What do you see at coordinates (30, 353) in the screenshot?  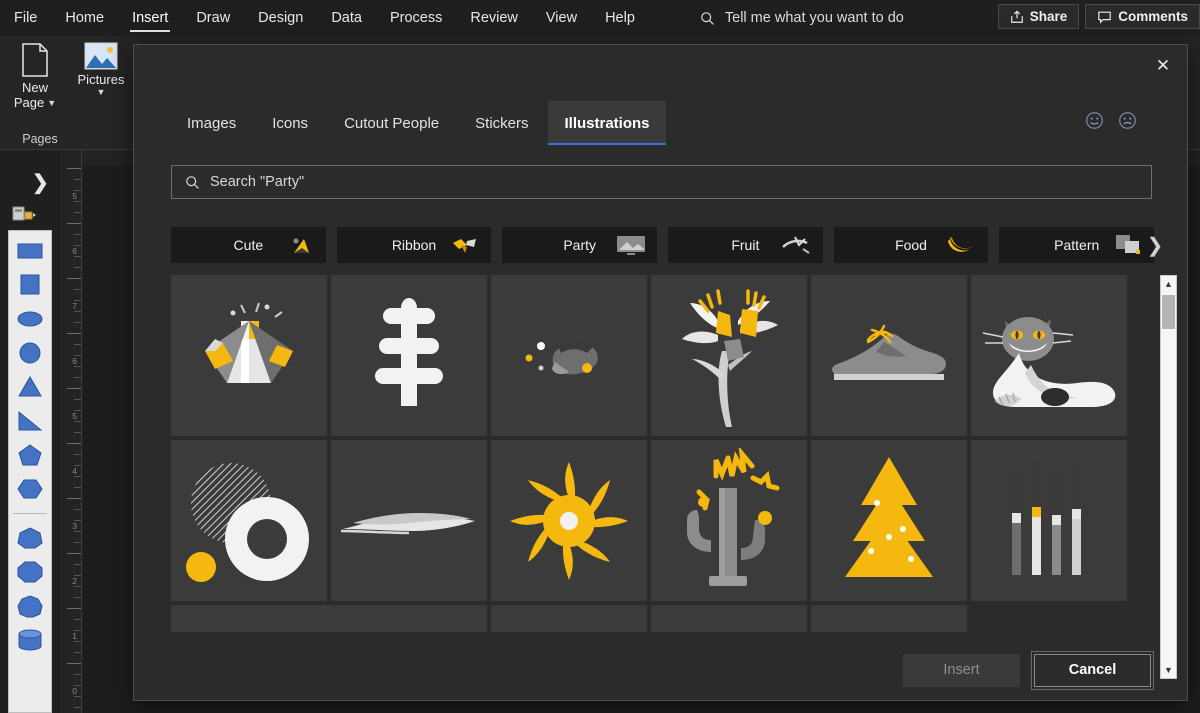 I see `circle-shape` at bounding box center [30, 353].